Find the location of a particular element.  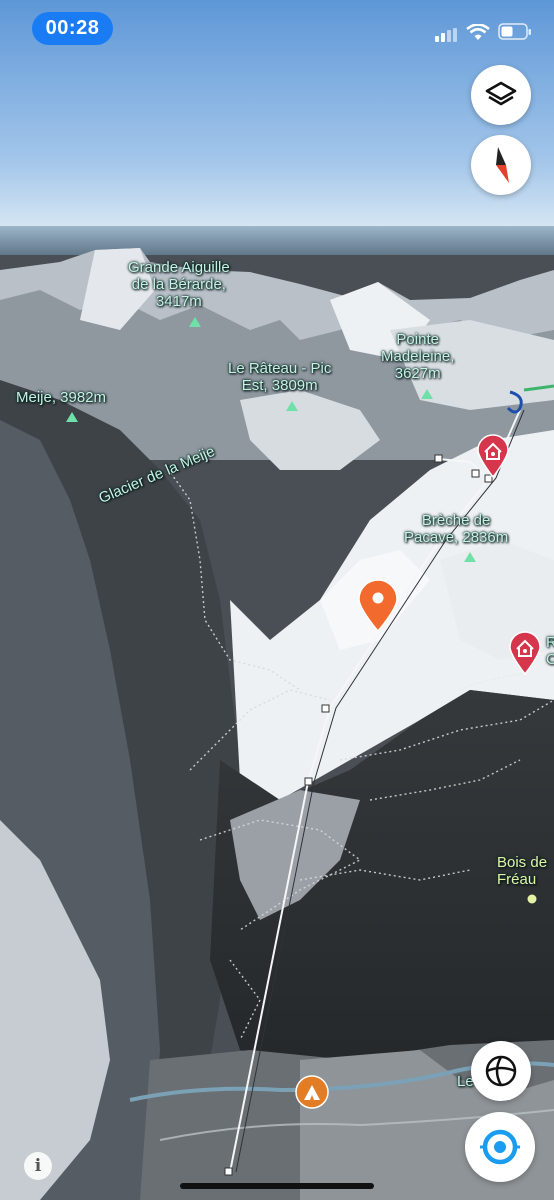

info-button: i is located at coordinates (38, 1166).